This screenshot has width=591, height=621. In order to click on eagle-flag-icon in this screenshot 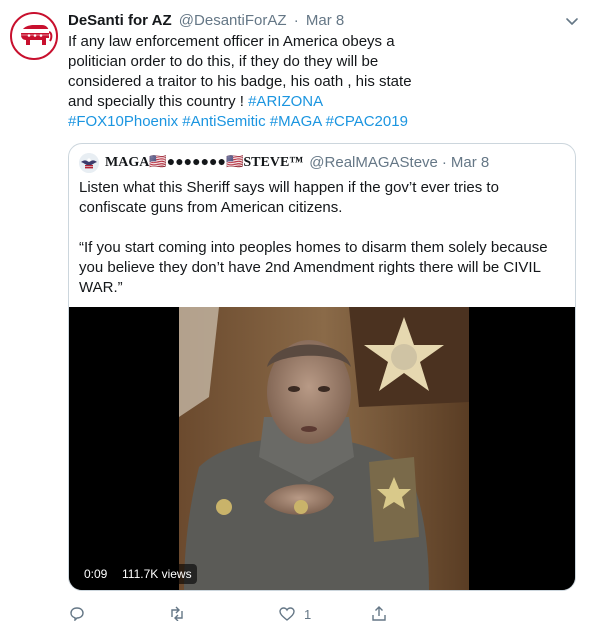, I will do `click(89, 163)`.